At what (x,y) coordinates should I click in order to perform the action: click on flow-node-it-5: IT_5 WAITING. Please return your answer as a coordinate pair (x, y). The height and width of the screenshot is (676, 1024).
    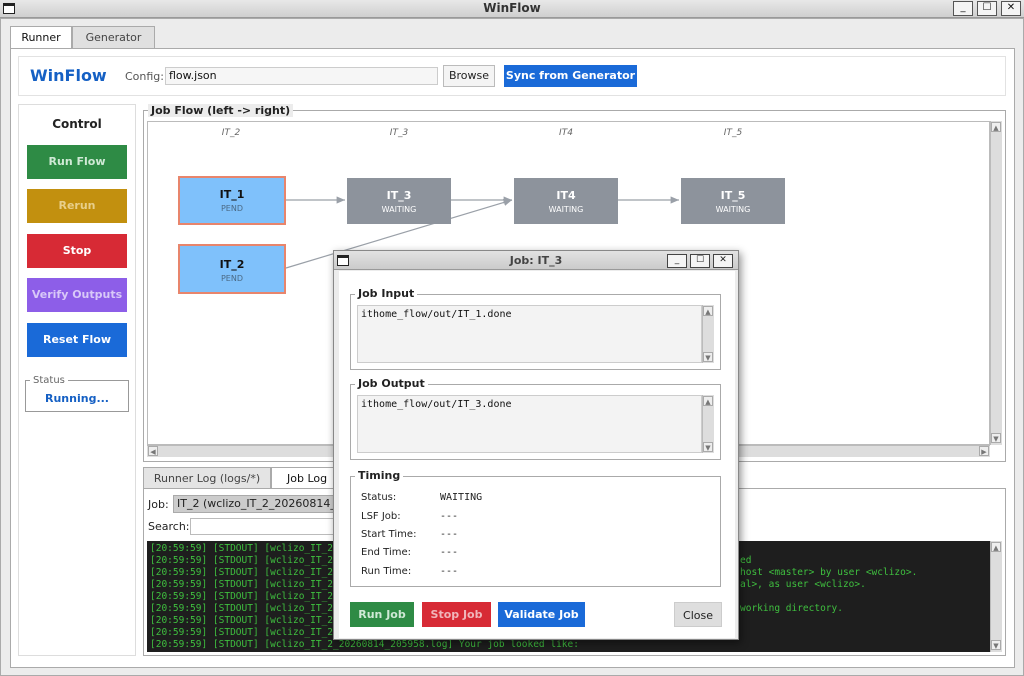
    Looking at the image, I should click on (733, 201).